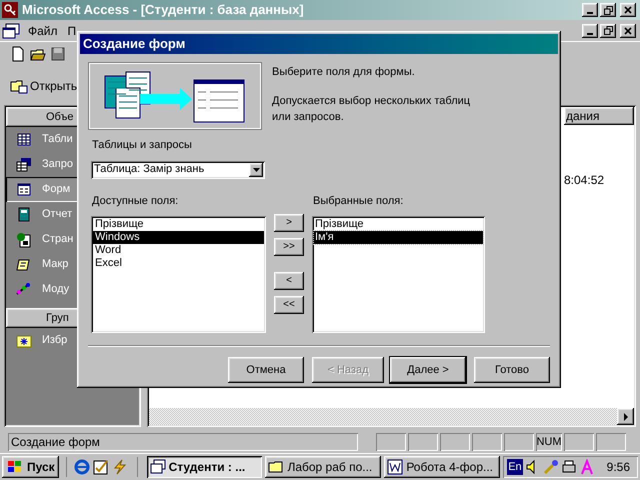  I want to click on move-button: <<, so click(289, 305).